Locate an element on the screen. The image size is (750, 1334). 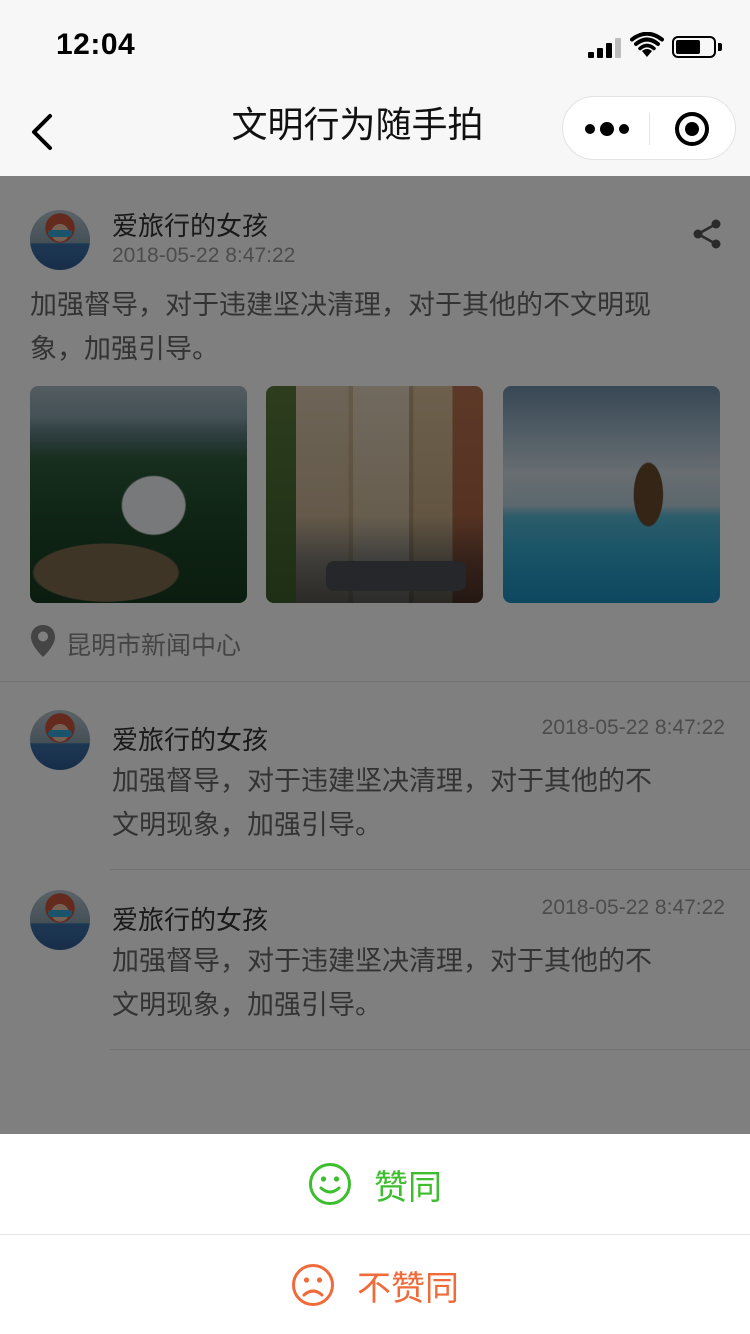
action-sheet: 赞同 不赞同 is located at coordinates (375, 1234).